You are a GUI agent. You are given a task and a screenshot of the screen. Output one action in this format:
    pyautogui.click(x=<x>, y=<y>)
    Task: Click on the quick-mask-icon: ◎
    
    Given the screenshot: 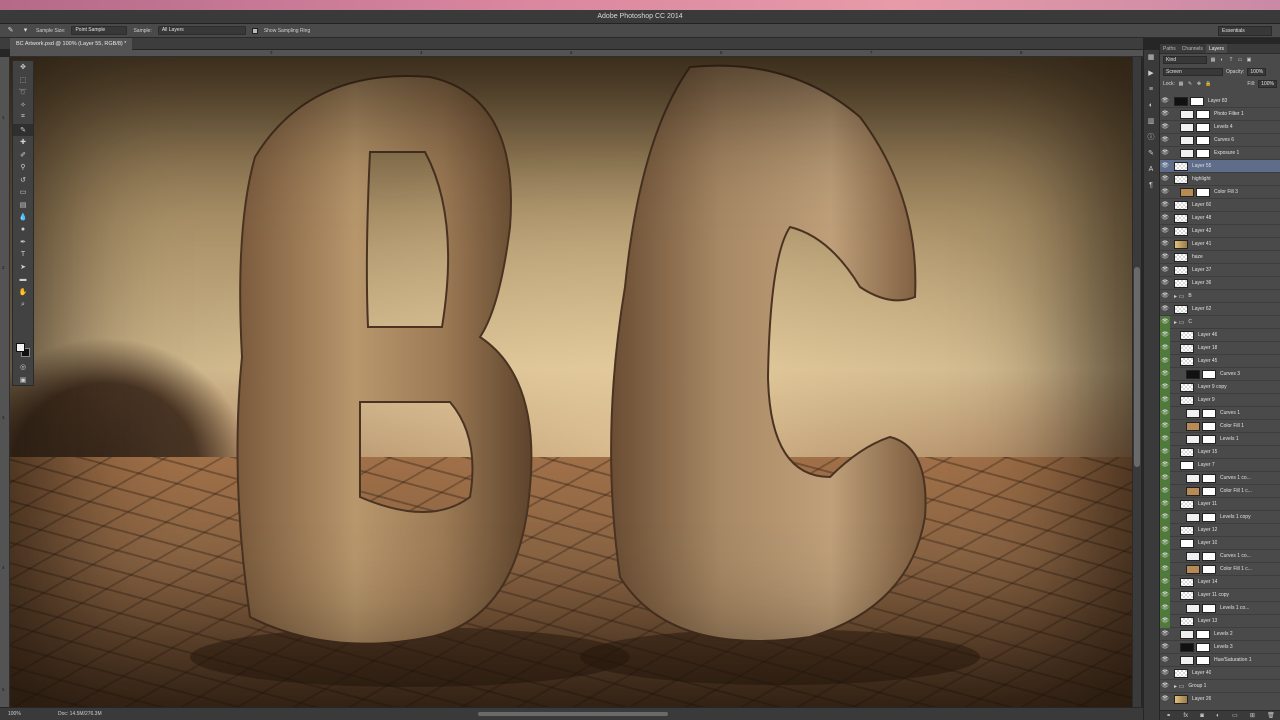 What is the action you would take?
    pyautogui.click(x=23, y=367)
    